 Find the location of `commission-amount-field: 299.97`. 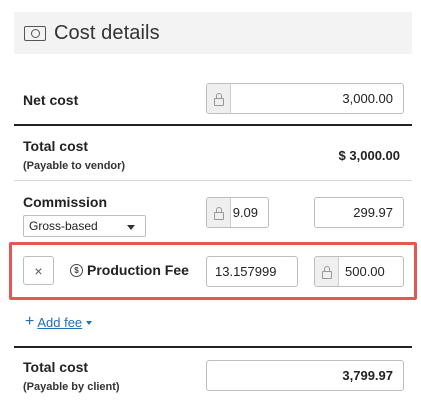

commission-amount-field: 299.97 is located at coordinates (359, 212).